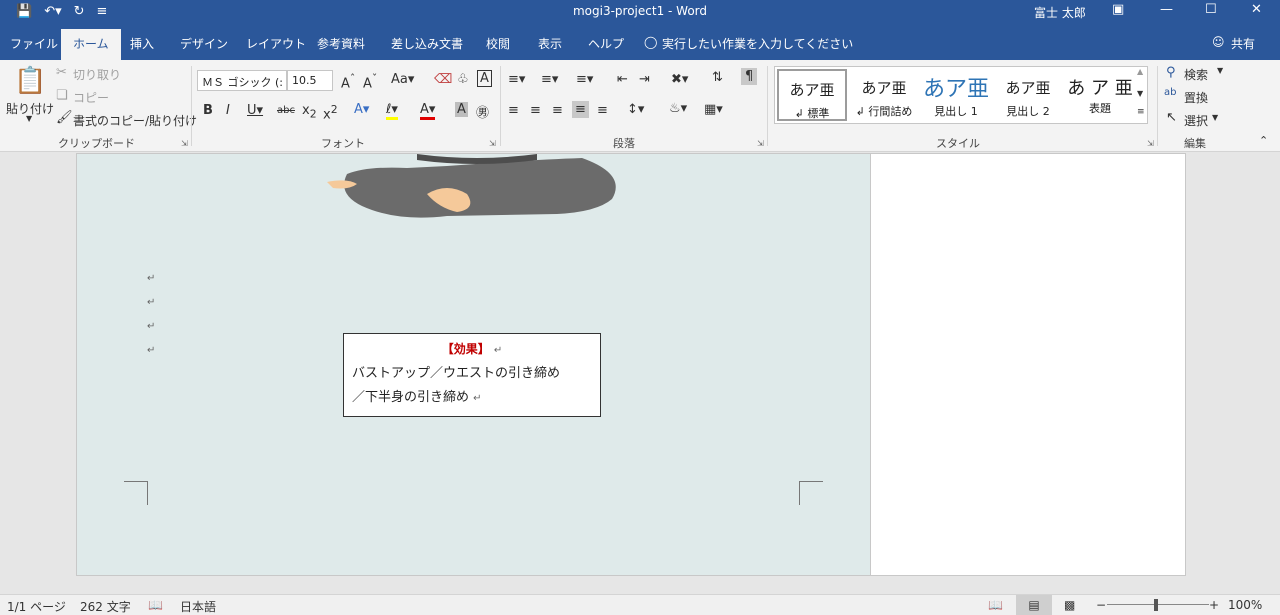 The height and width of the screenshot is (615, 1280). I want to click on tab-file: ファイル, so click(34, 43).